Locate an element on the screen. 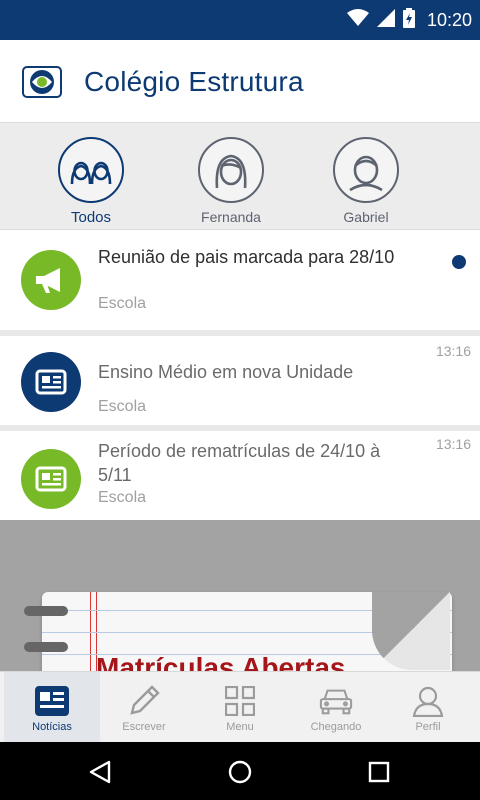 The width and height of the screenshot is (480, 800). profile-fernanda: Fernanda is located at coordinates (231, 181).